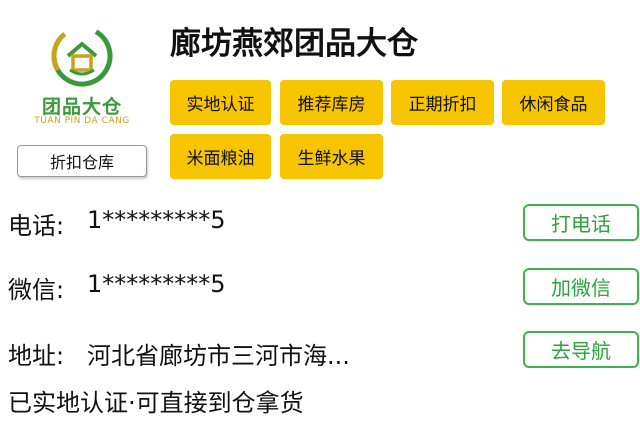  Describe the element at coordinates (294, 44) in the screenshot. I see `store-title: 廊坊燕郊团品大仓` at that location.